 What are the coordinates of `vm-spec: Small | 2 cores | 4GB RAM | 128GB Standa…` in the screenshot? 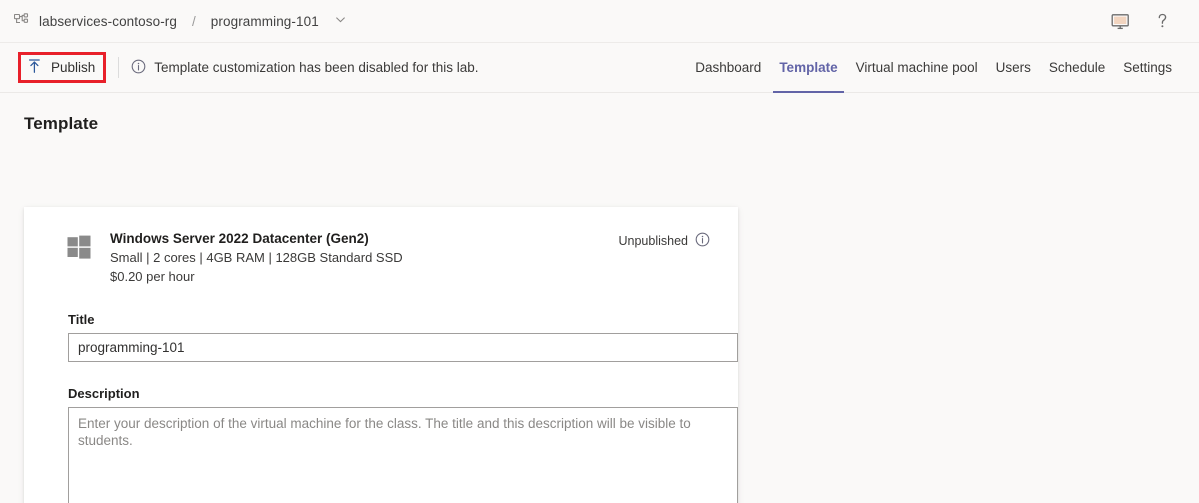 It's located at (256, 257).